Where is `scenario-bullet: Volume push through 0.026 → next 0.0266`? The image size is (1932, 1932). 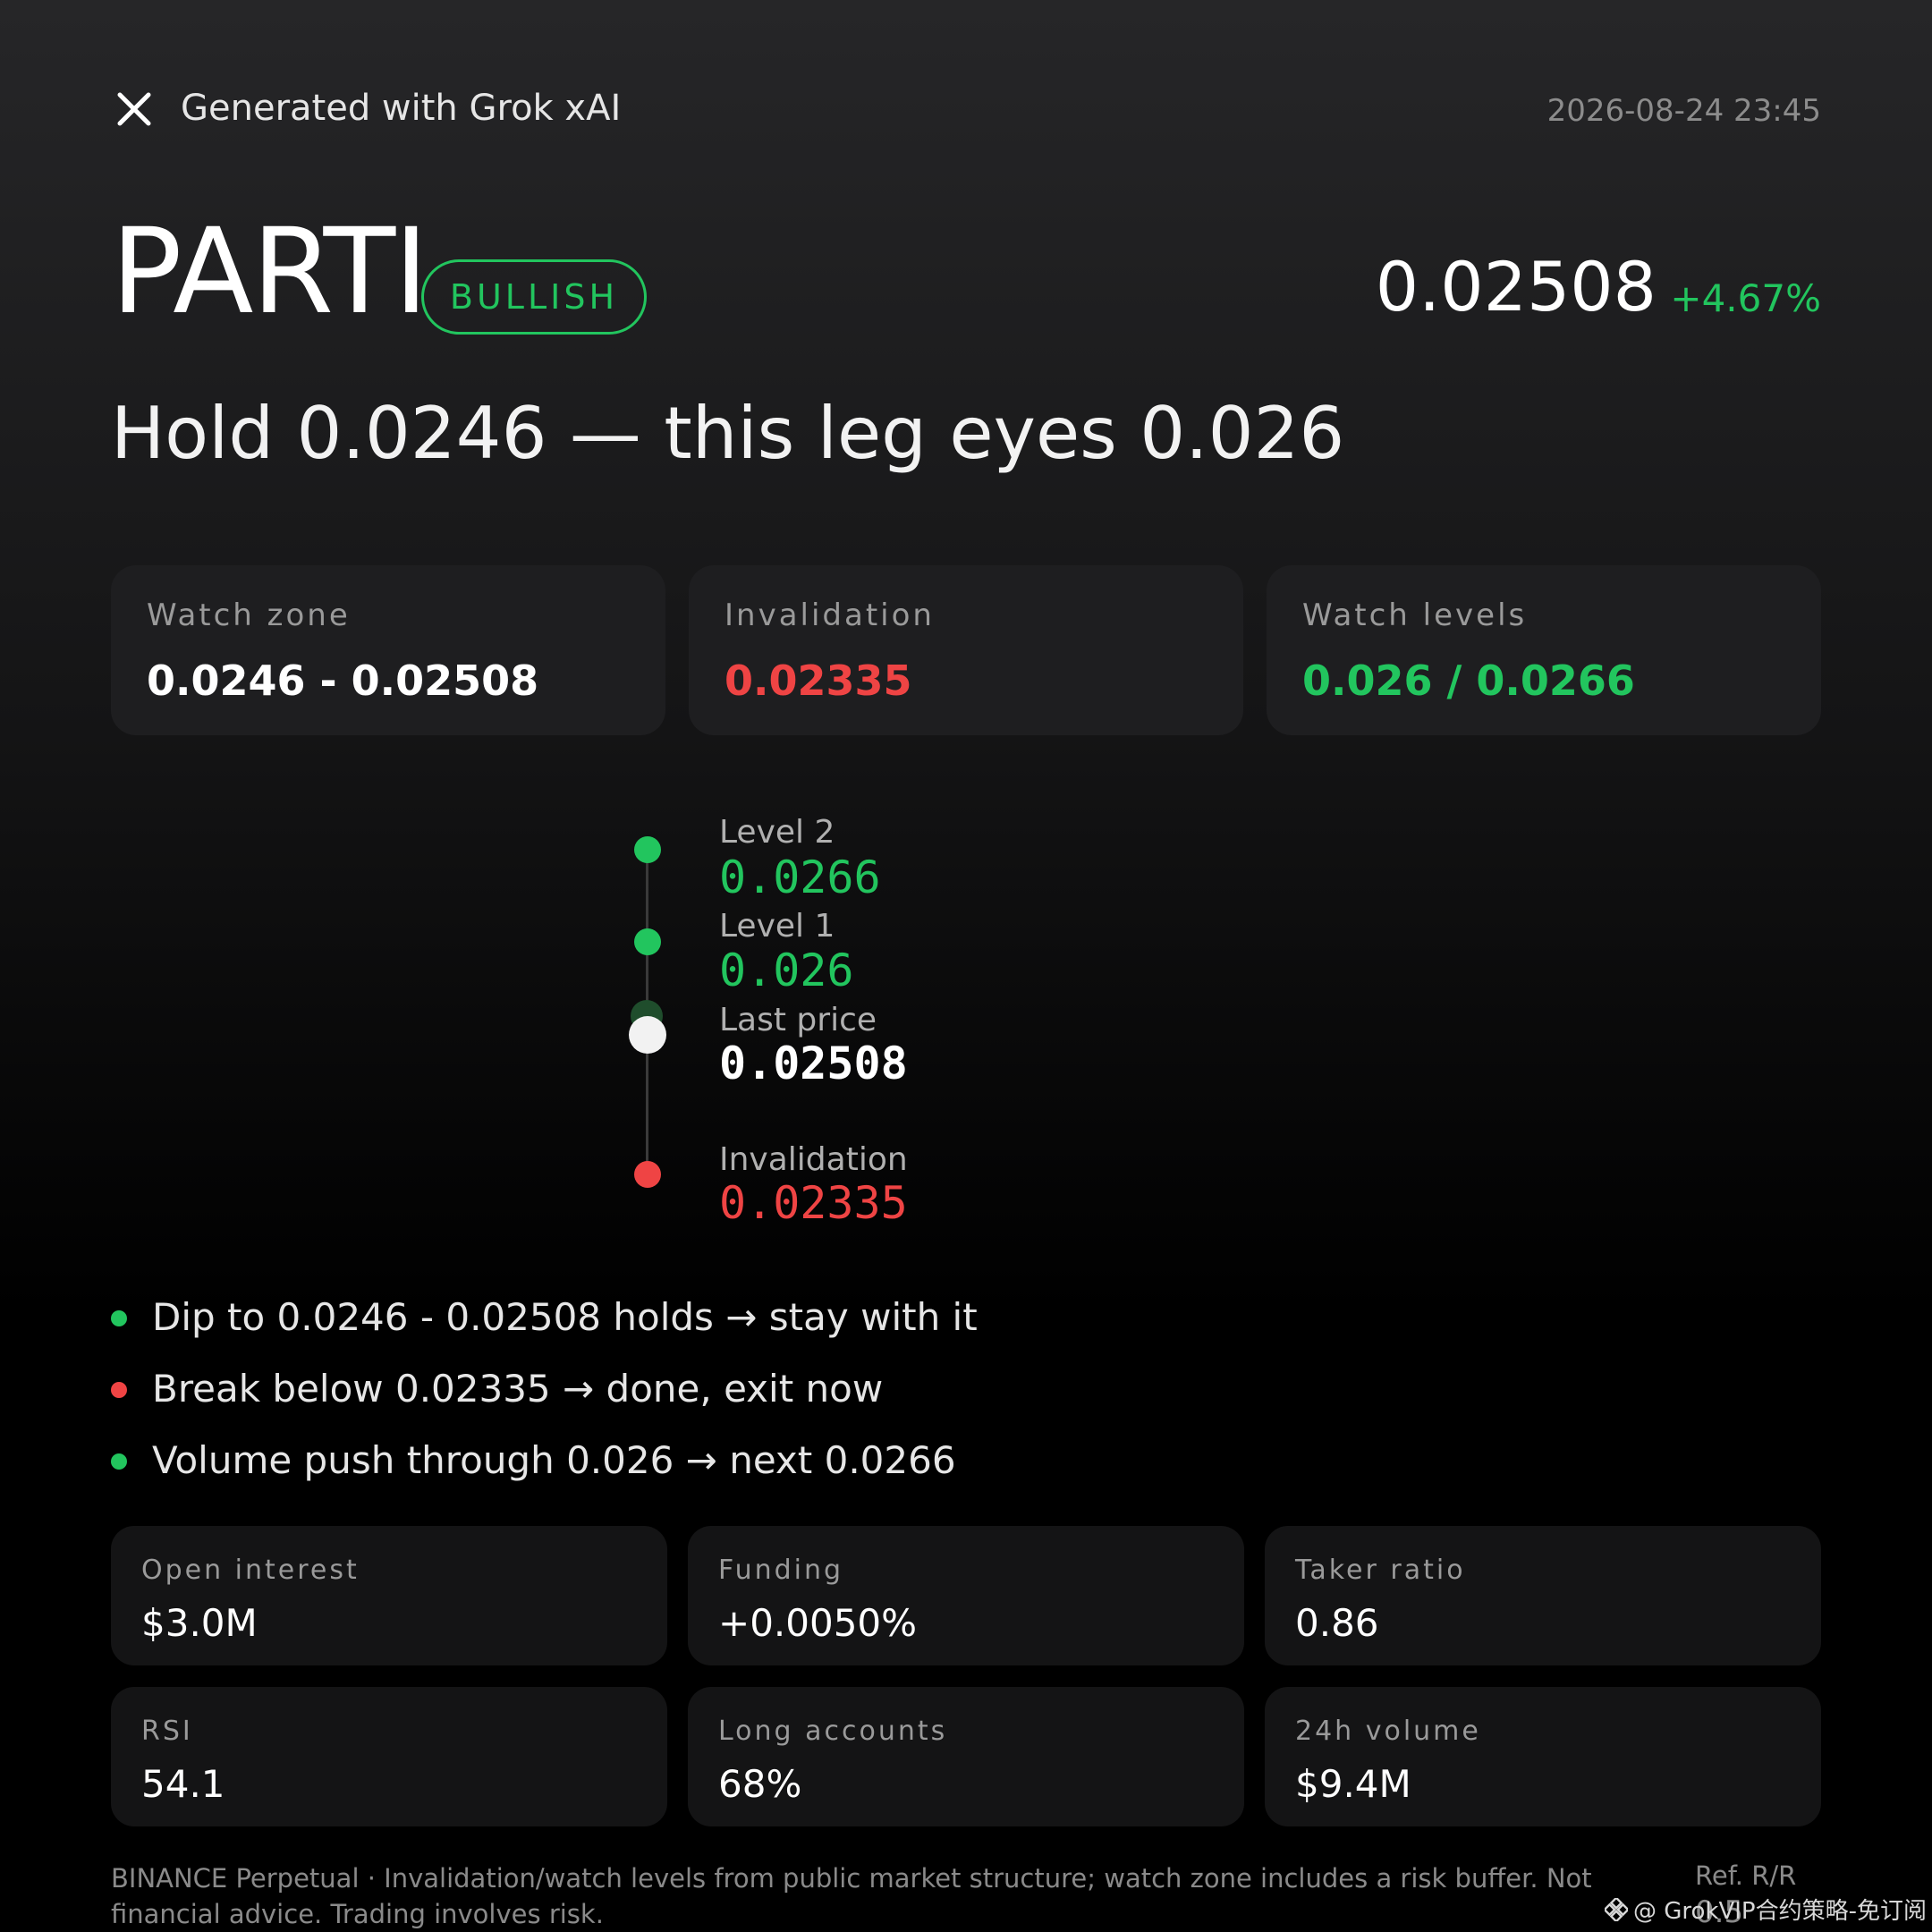 scenario-bullet: Volume push through 0.026 → next 0.0266 is located at coordinates (554, 1460).